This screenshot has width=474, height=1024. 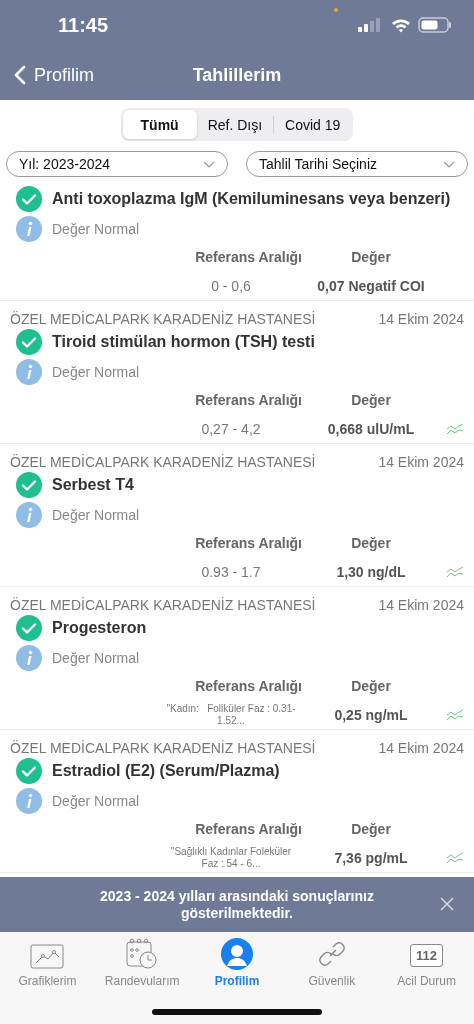 I want to click on result-value: 7,36 pg/mL, so click(x=371, y=857).